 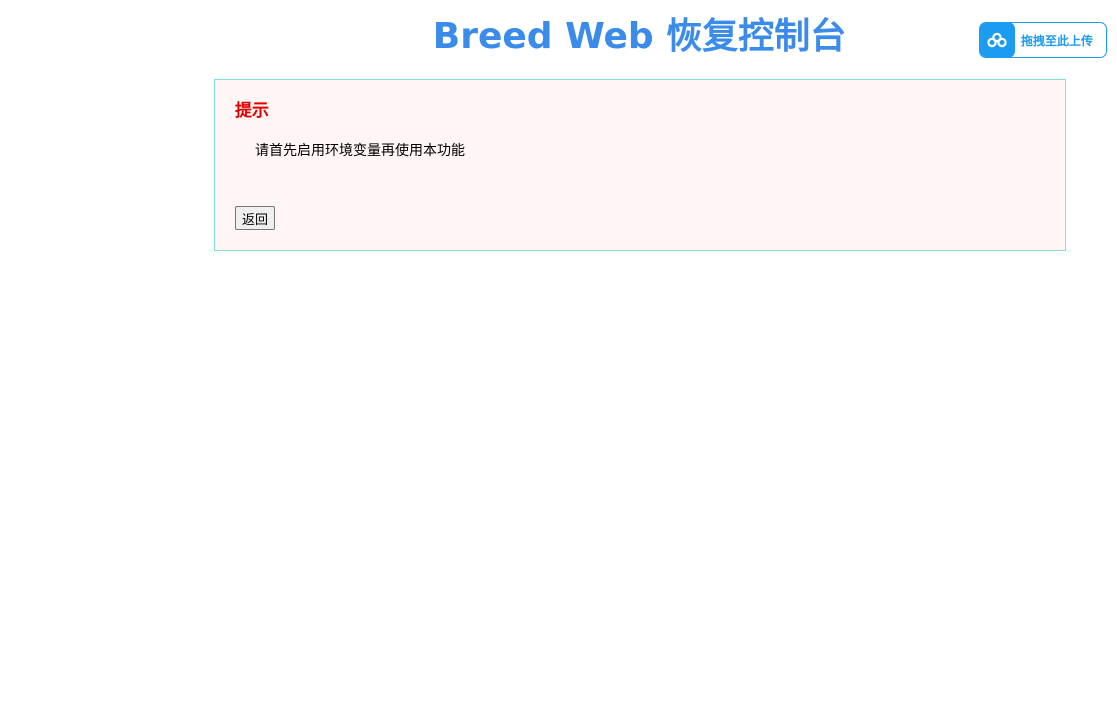 I want to click on drag-upload-widget: 拖拽至此上传, so click(x=1043, y=40).